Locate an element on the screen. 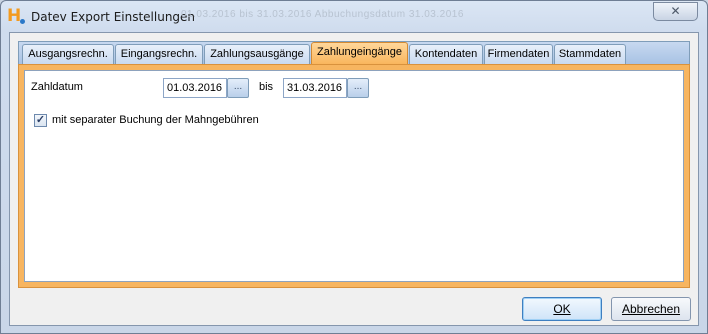 The height and width of the screenshot is (334, 708). zahldatum-label: Zahldatum is located at coordinates (57, 87).